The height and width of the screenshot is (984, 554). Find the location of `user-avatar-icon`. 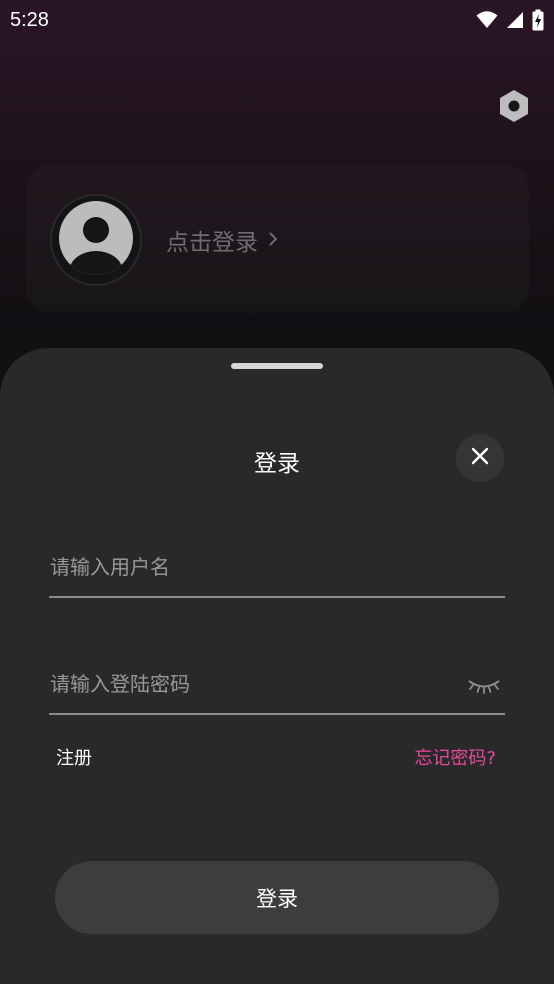

user-avatar-icon is located at coordinates (96, 240).